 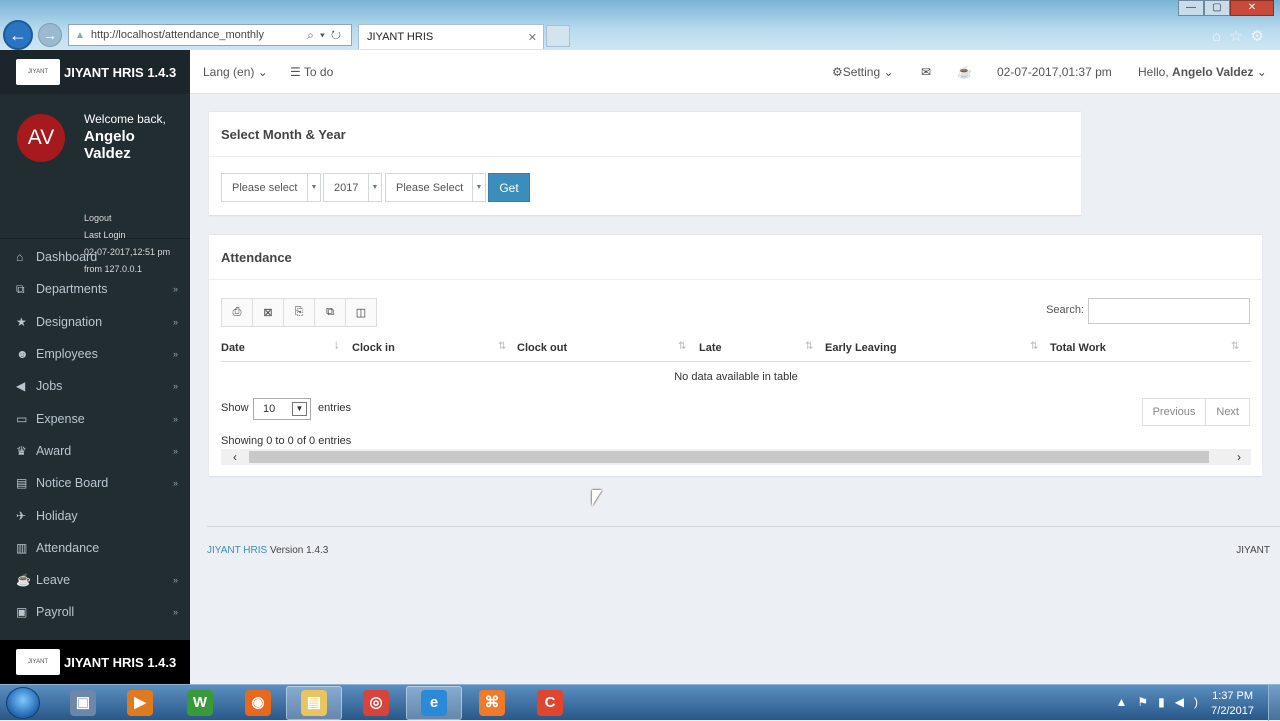 I want to click on logout-link: Logout, so click(x=98, y=218).